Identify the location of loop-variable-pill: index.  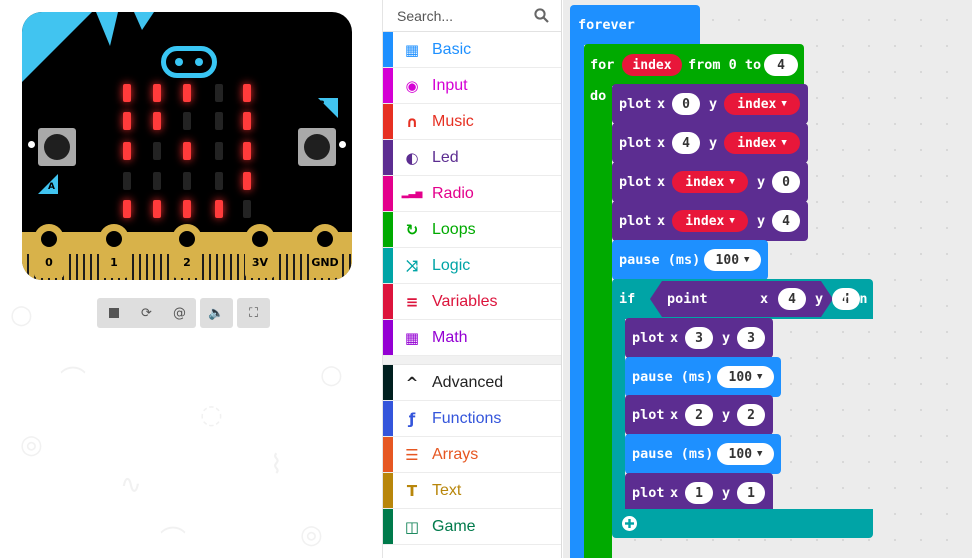
(652, 65).